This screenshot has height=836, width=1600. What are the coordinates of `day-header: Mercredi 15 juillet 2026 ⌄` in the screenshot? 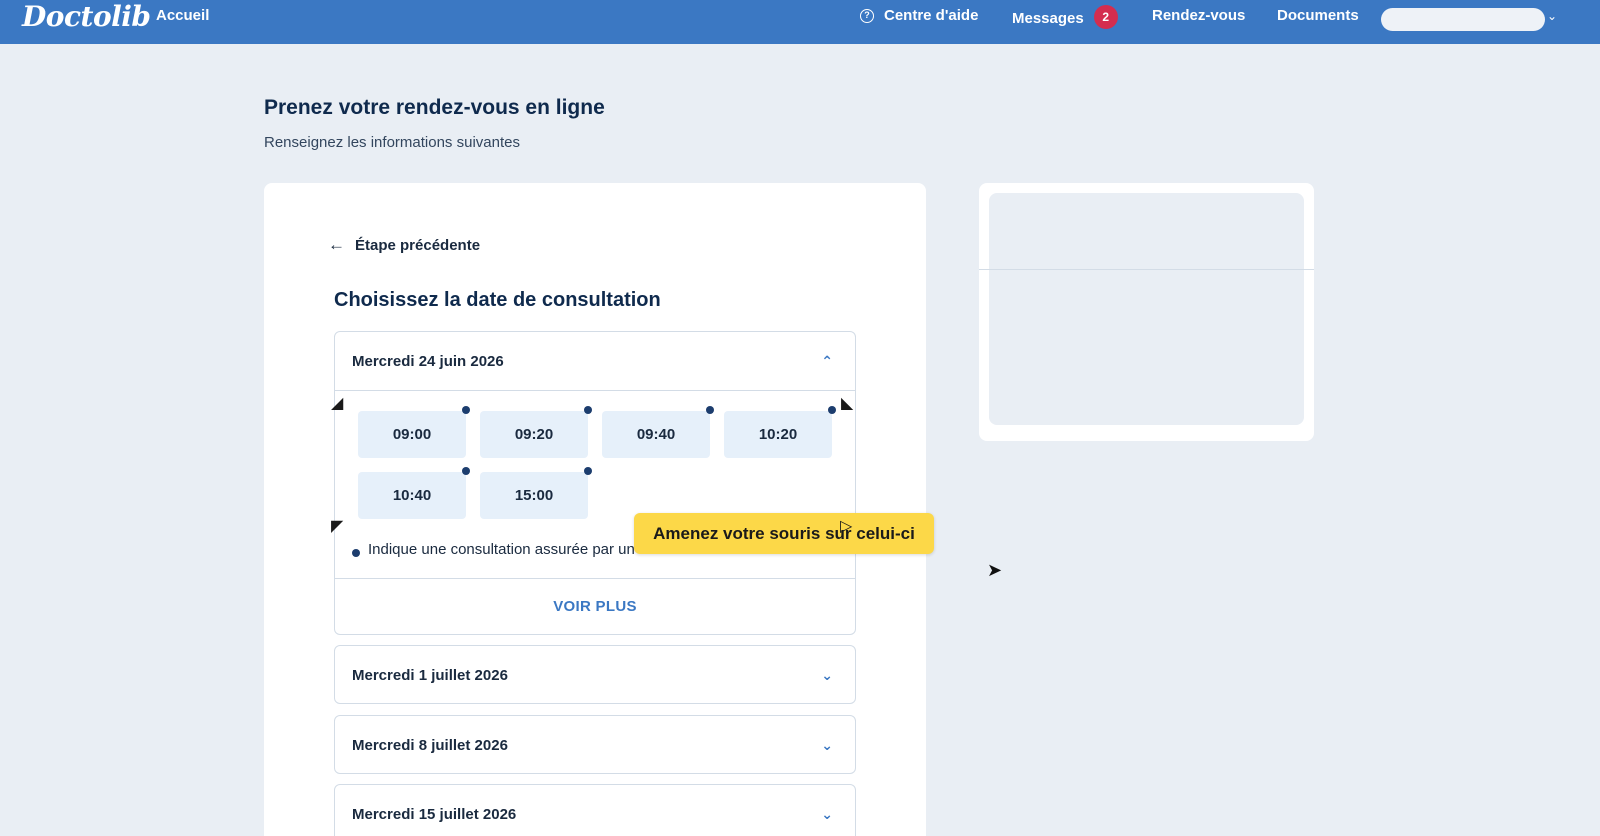 It's located at (595, 810).